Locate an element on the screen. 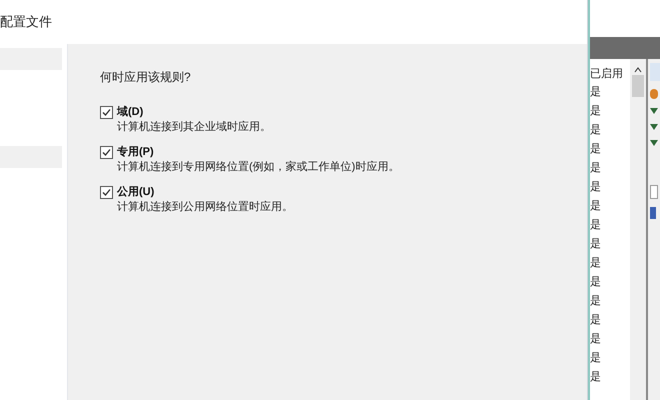  header-bar is located at coordinates (625, 48).